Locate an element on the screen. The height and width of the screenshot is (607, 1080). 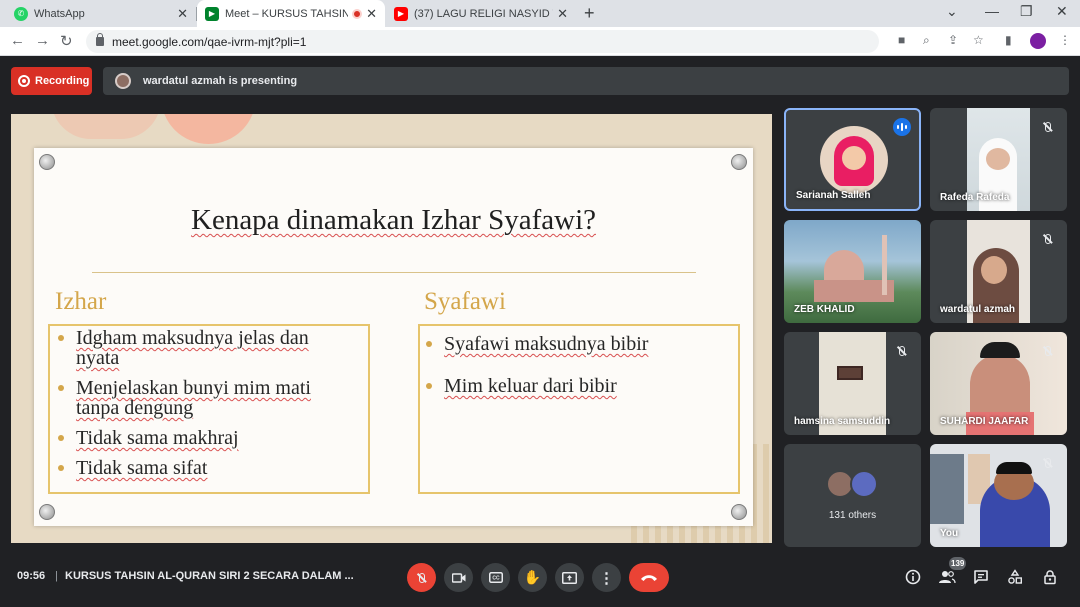
more-vert-icon: ⋮ is located at coordinates (606, 578).